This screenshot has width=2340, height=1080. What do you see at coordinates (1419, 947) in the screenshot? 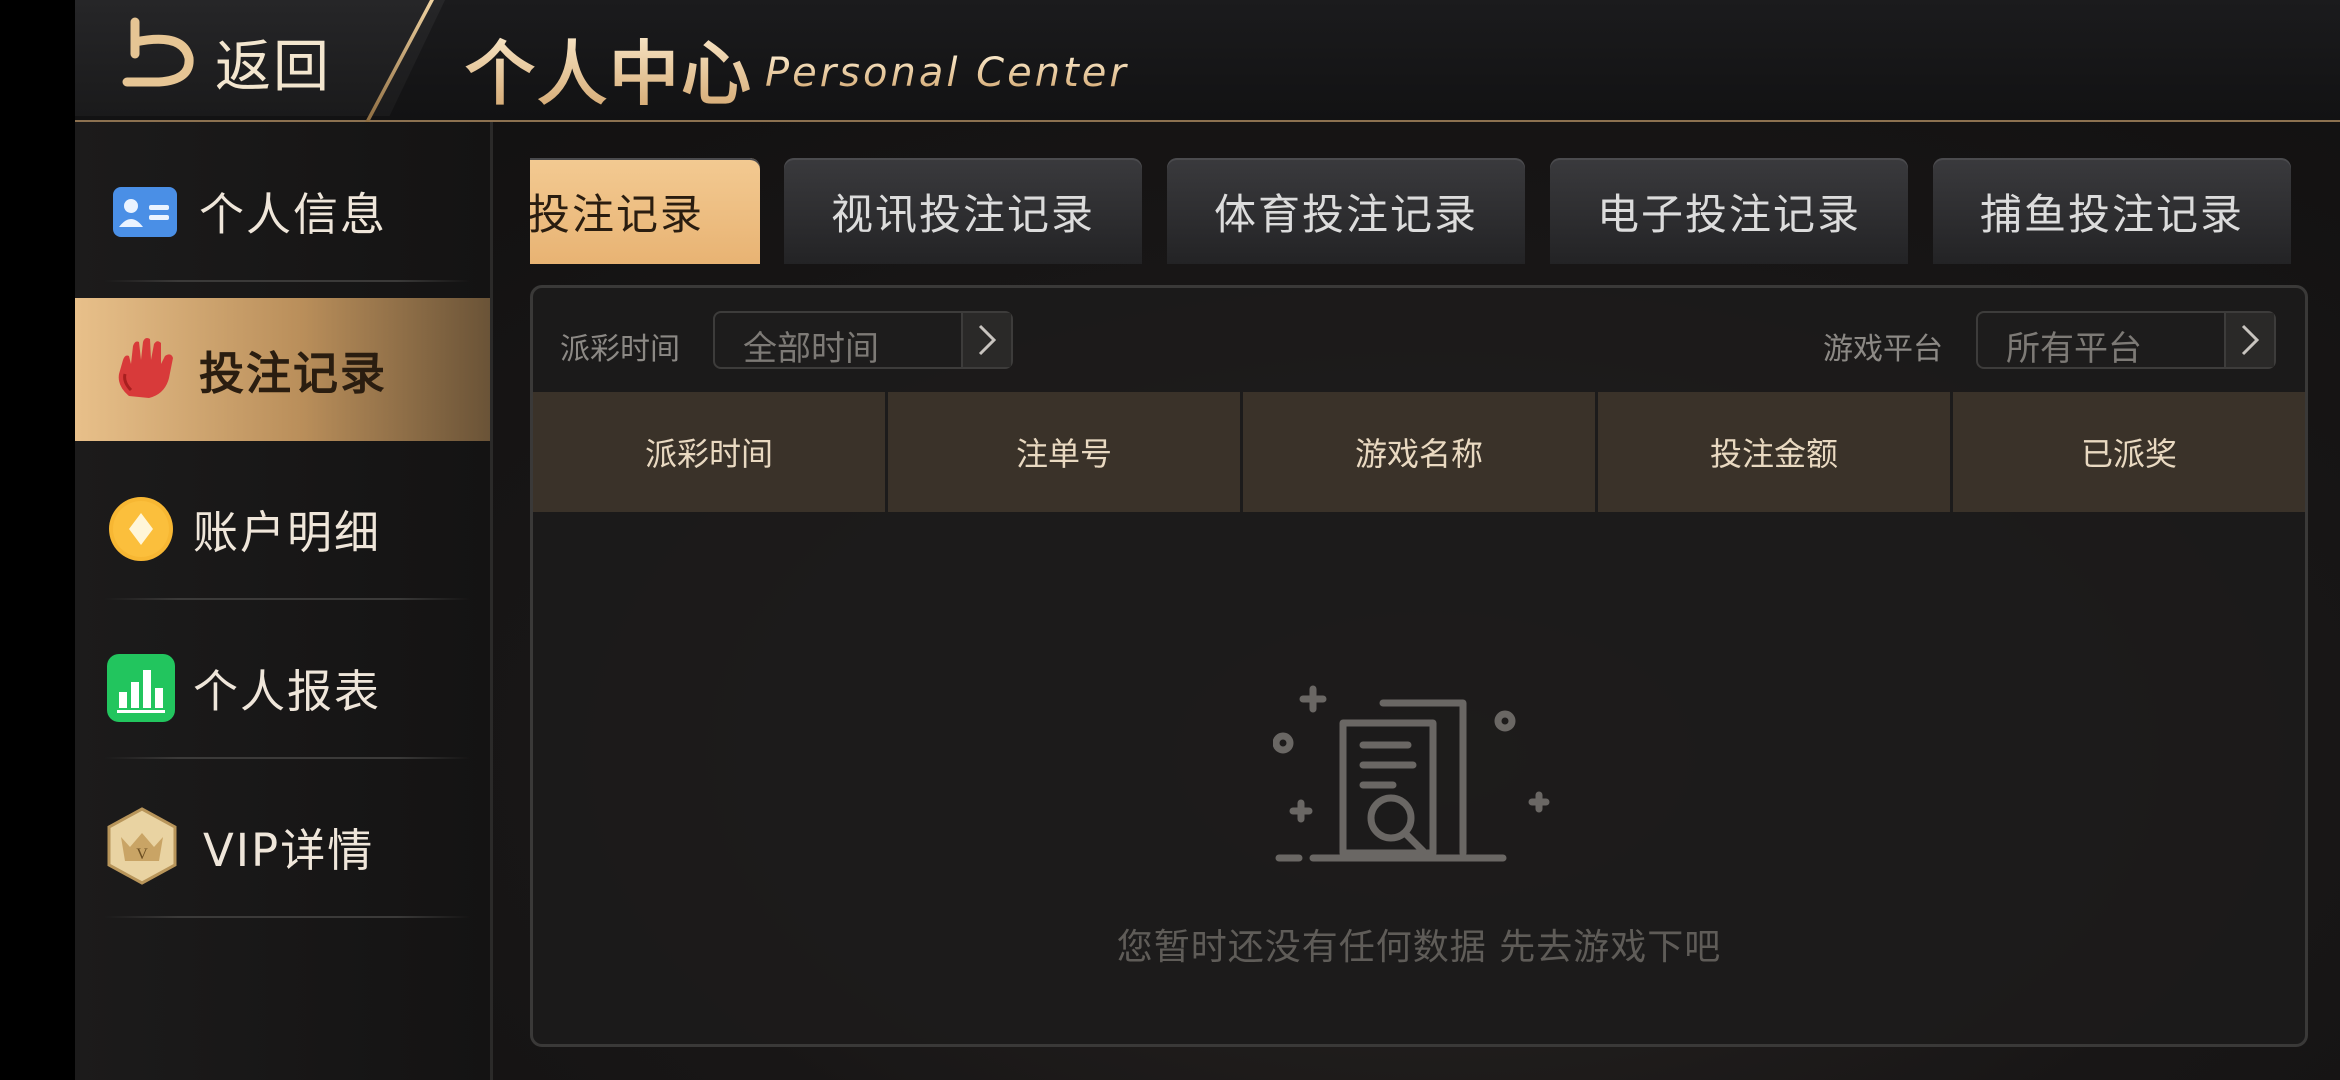
I see `empty-state-message: 您暂时还没有任何数据 先去游戏下吧` at bounding box center [1419, 947].